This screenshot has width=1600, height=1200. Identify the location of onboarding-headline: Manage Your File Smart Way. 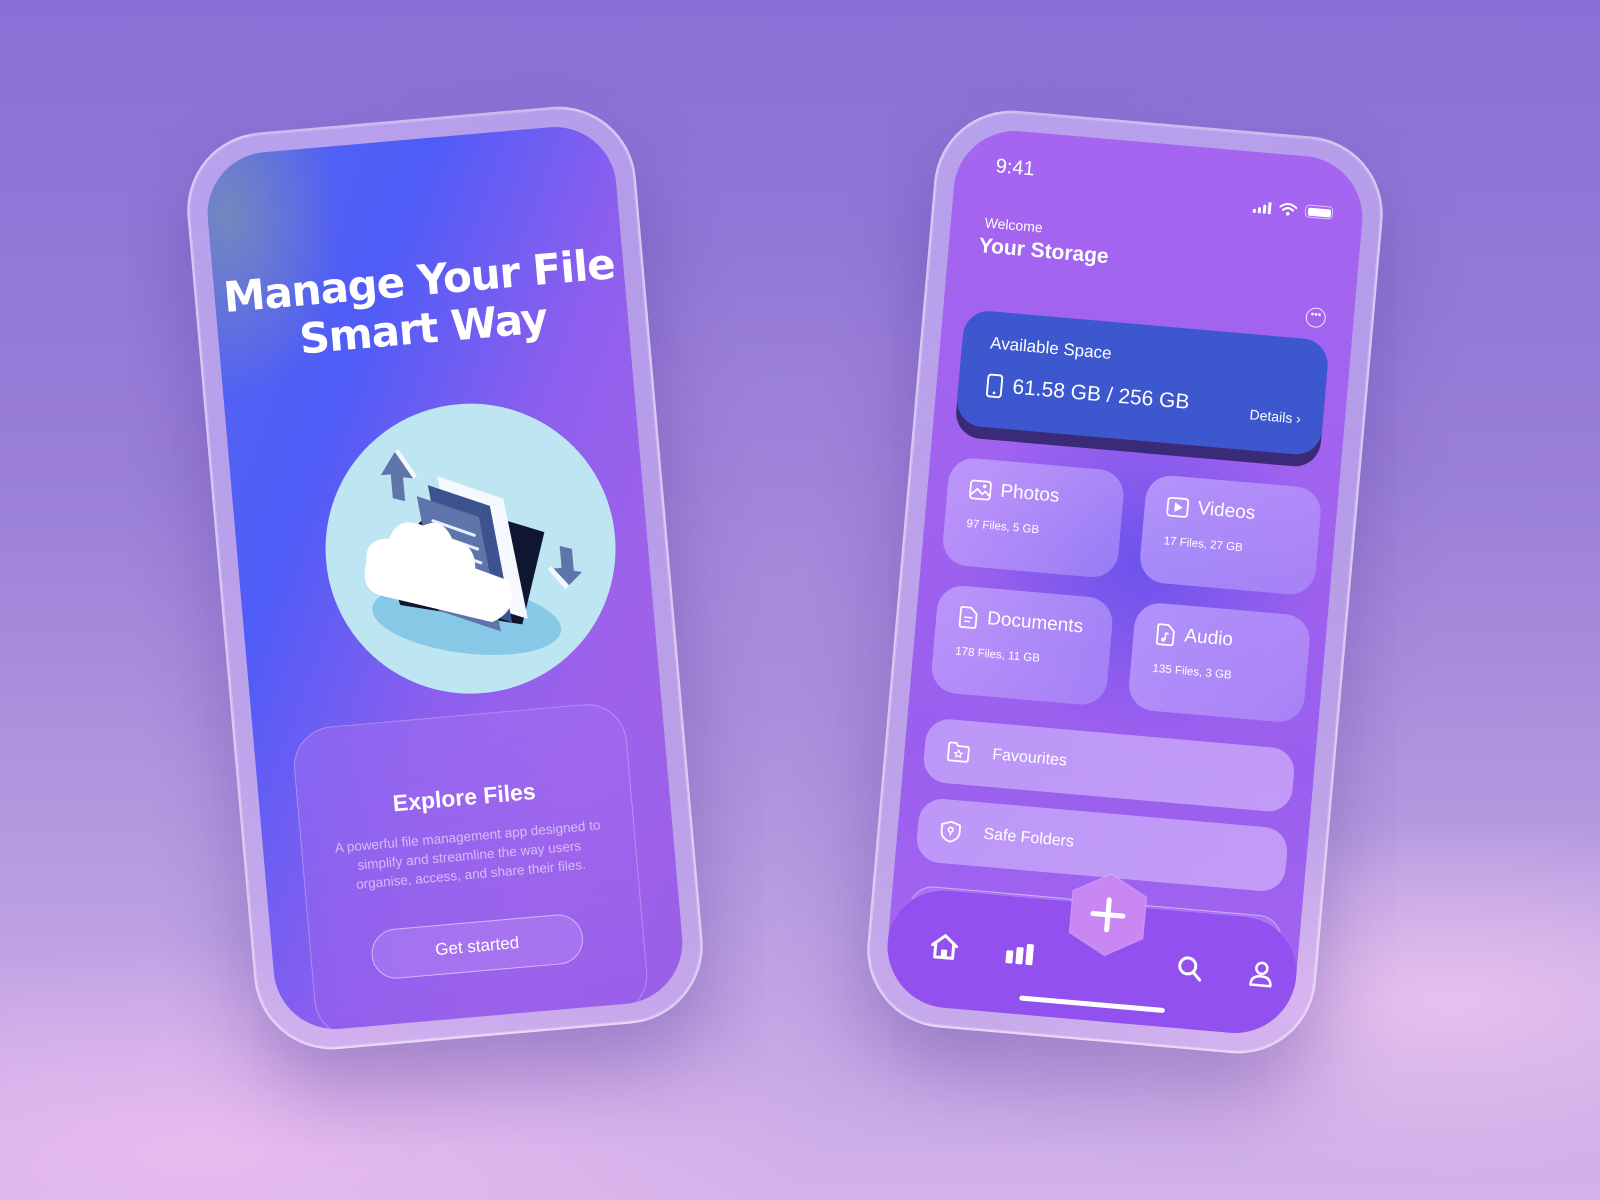
(421, 304).